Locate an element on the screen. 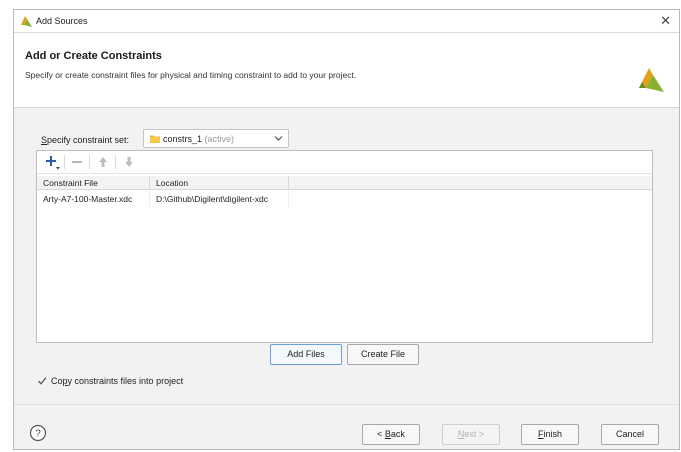 The height and width of the screenshot is (452, 681). add-files-button: Add Files is located at coordinates (306, 354).